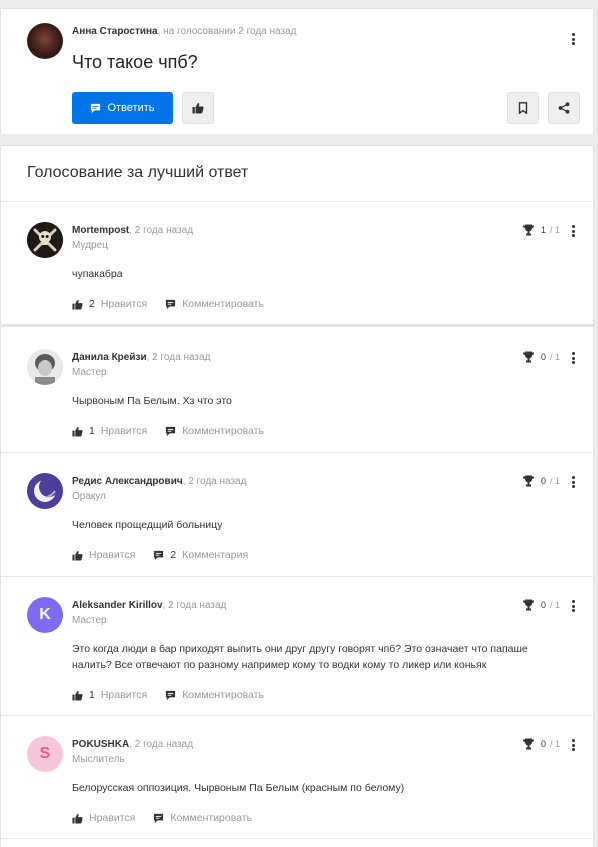  Describe the element at coordinates (152, 401) in the screenshot. I see `answer-text: Чырвоным Па Белым. Хз что это` at that location.